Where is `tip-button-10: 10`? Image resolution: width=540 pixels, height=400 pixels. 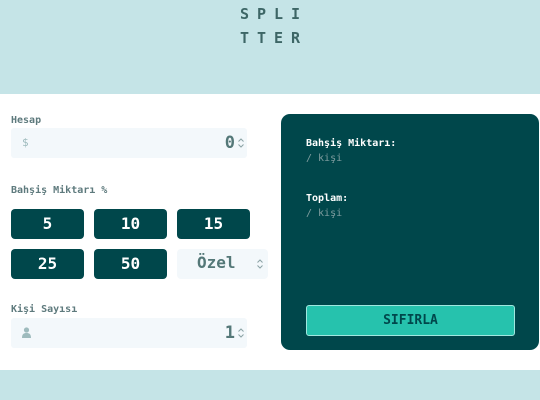 tip-button-10: 10 is located at coordinates (130, 224).